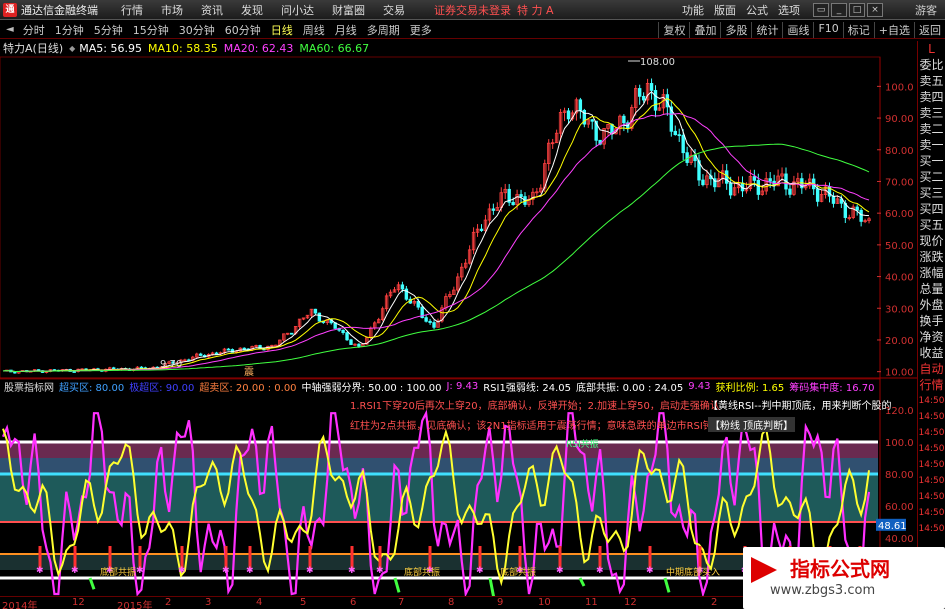 The image size is (945, 609). I want to click on menu-market: 市场, so click(172, 10).